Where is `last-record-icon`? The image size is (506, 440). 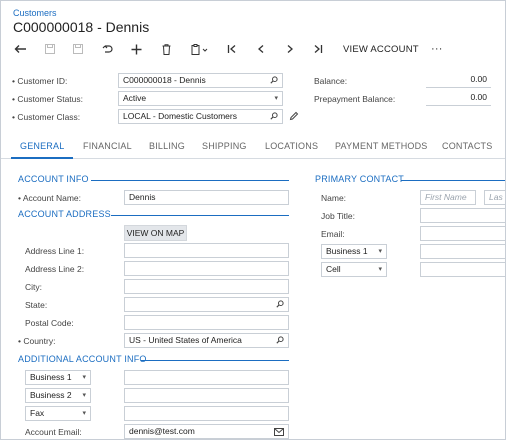
last-record-icon is located at coordinates (318, 49).